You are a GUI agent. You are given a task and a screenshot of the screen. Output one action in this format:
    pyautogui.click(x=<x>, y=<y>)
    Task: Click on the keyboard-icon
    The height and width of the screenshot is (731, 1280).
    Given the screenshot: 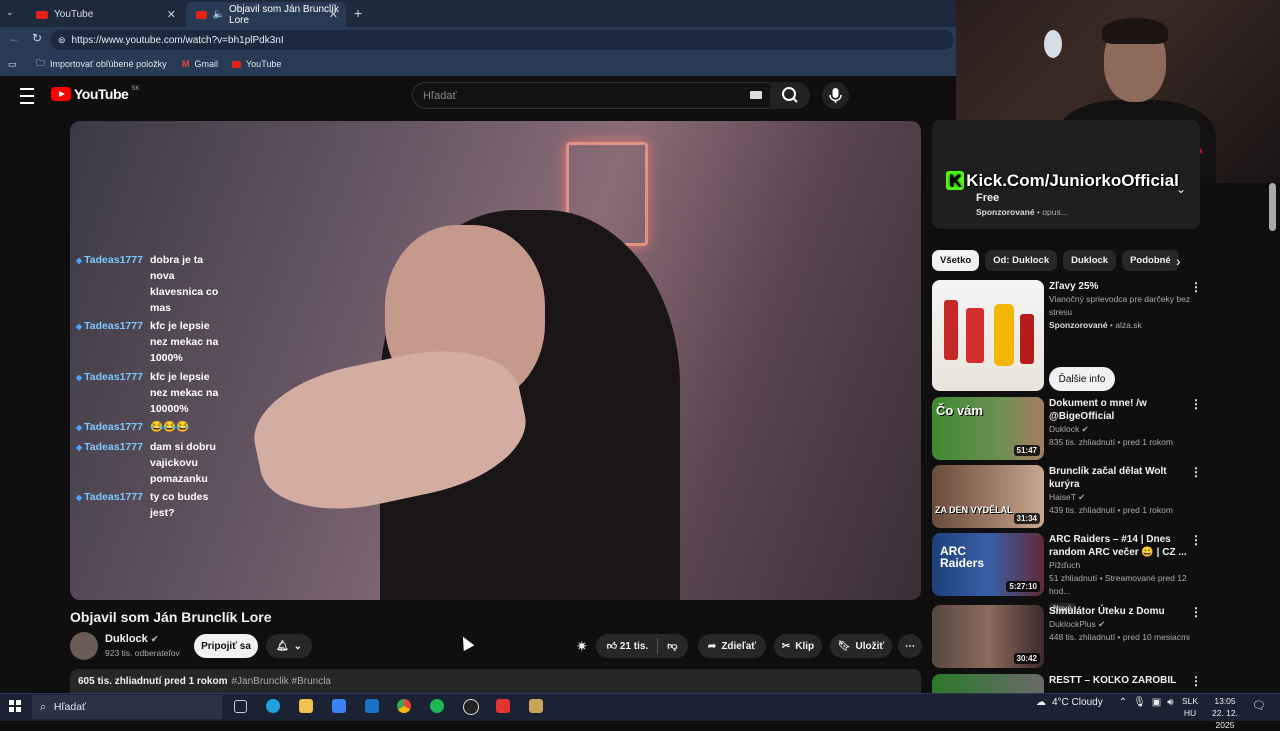 What is the action you would take?
    pyautogui.click(x=756, y=95)
    